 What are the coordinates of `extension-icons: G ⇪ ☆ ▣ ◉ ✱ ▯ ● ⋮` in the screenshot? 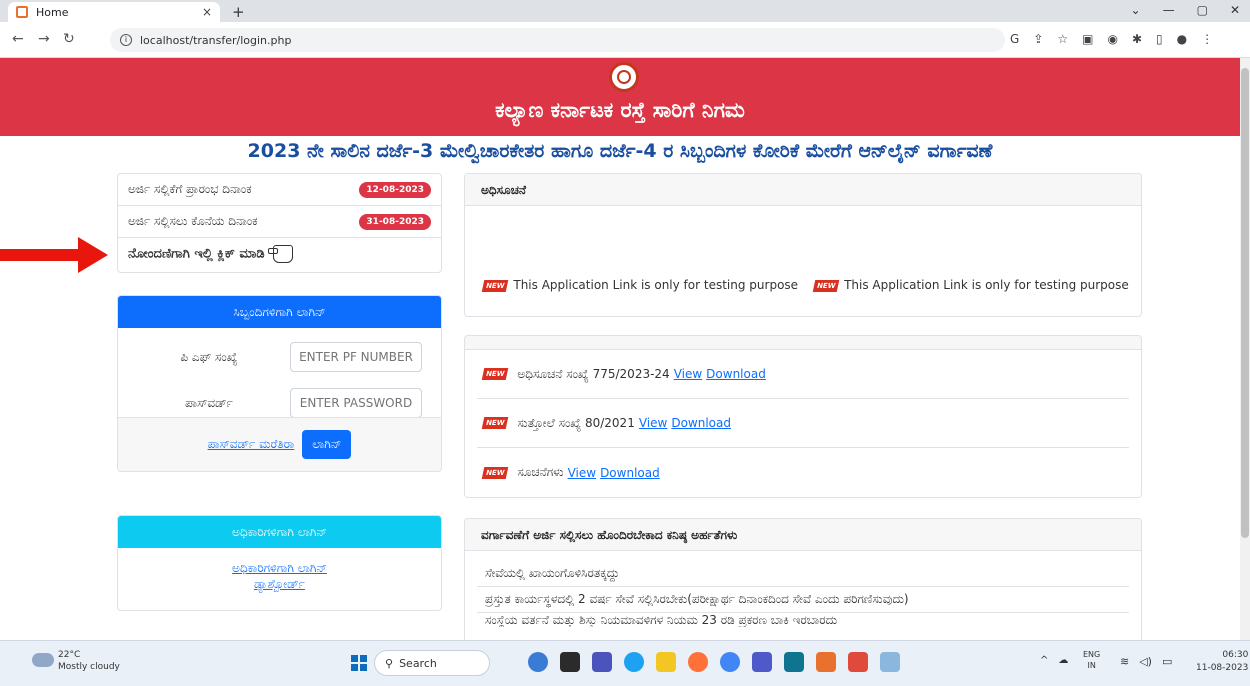 It's located at (1111, 39).